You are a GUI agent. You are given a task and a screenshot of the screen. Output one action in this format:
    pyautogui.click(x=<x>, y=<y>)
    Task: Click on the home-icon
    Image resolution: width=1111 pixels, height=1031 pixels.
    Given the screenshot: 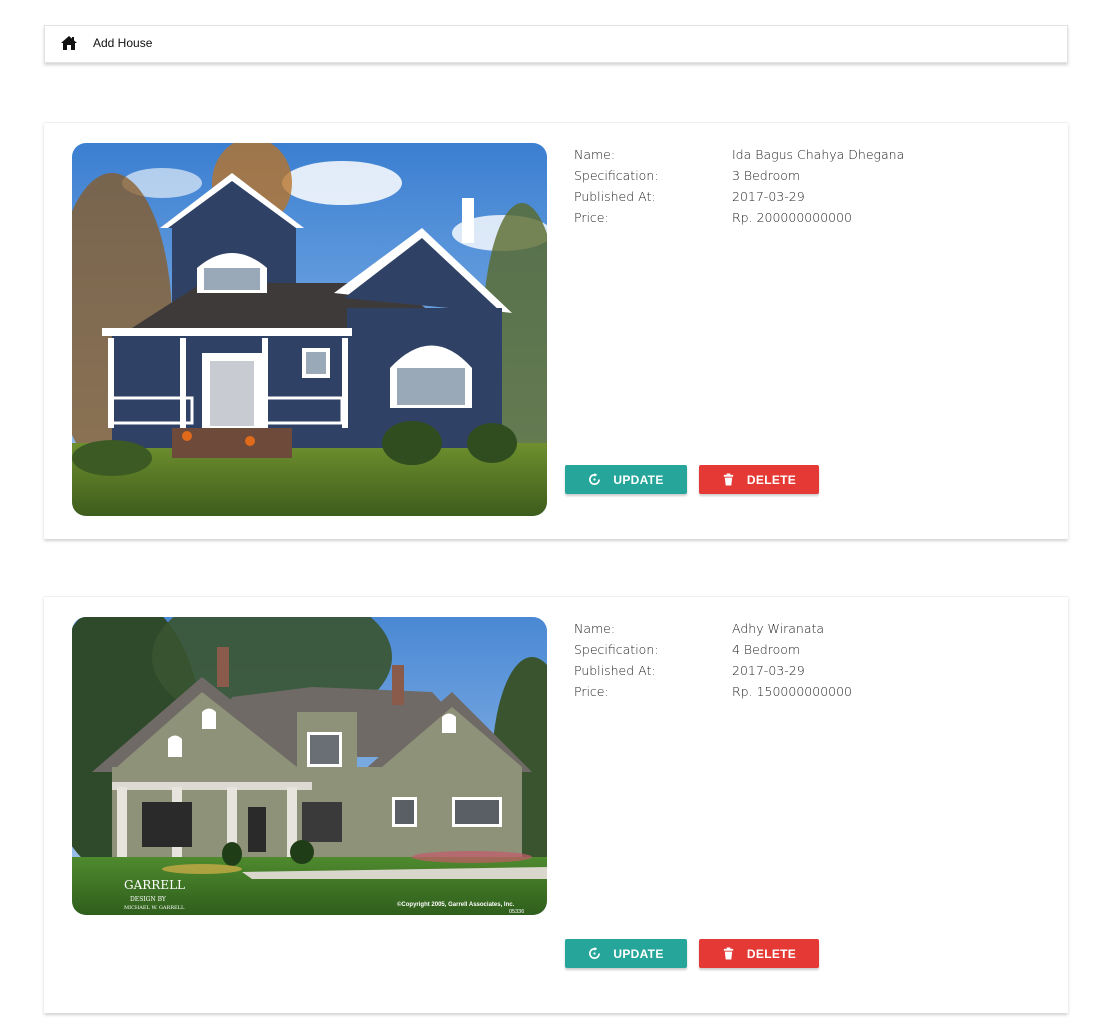 What is the action you would take?
    pyautogui.click(x=69, y=43)
    